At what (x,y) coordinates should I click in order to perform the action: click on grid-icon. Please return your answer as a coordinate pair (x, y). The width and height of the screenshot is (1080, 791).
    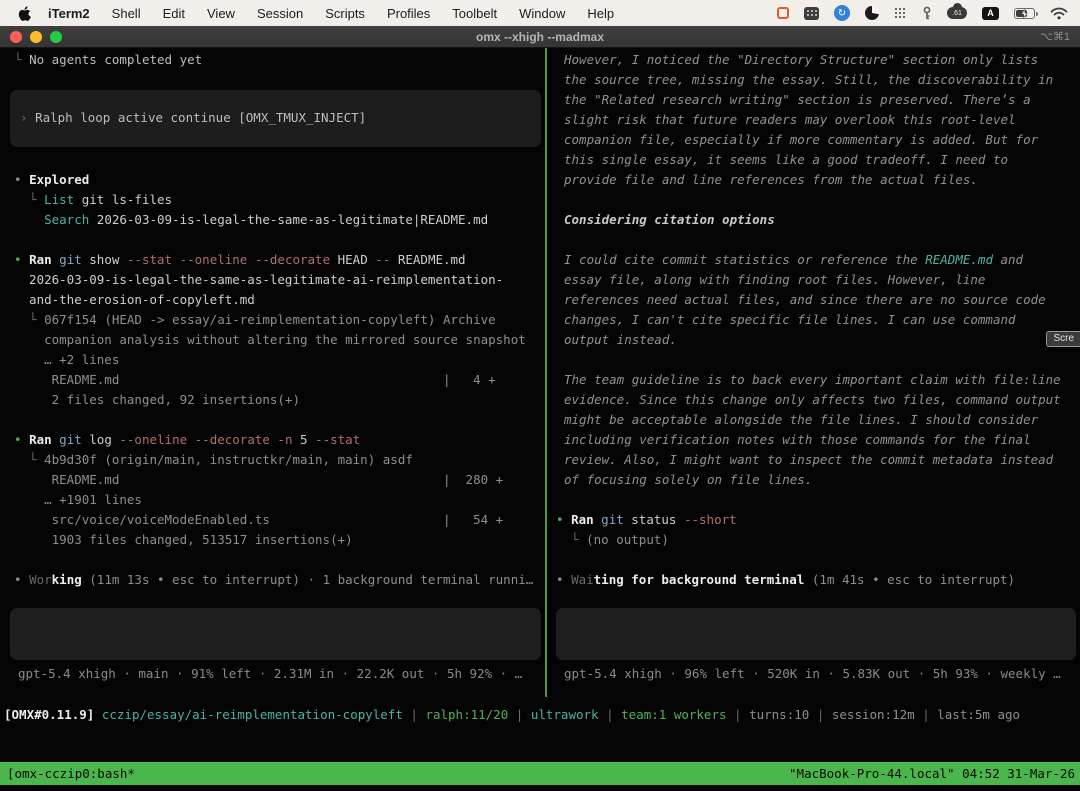
    Looking at the image, I should click on (900, 13).